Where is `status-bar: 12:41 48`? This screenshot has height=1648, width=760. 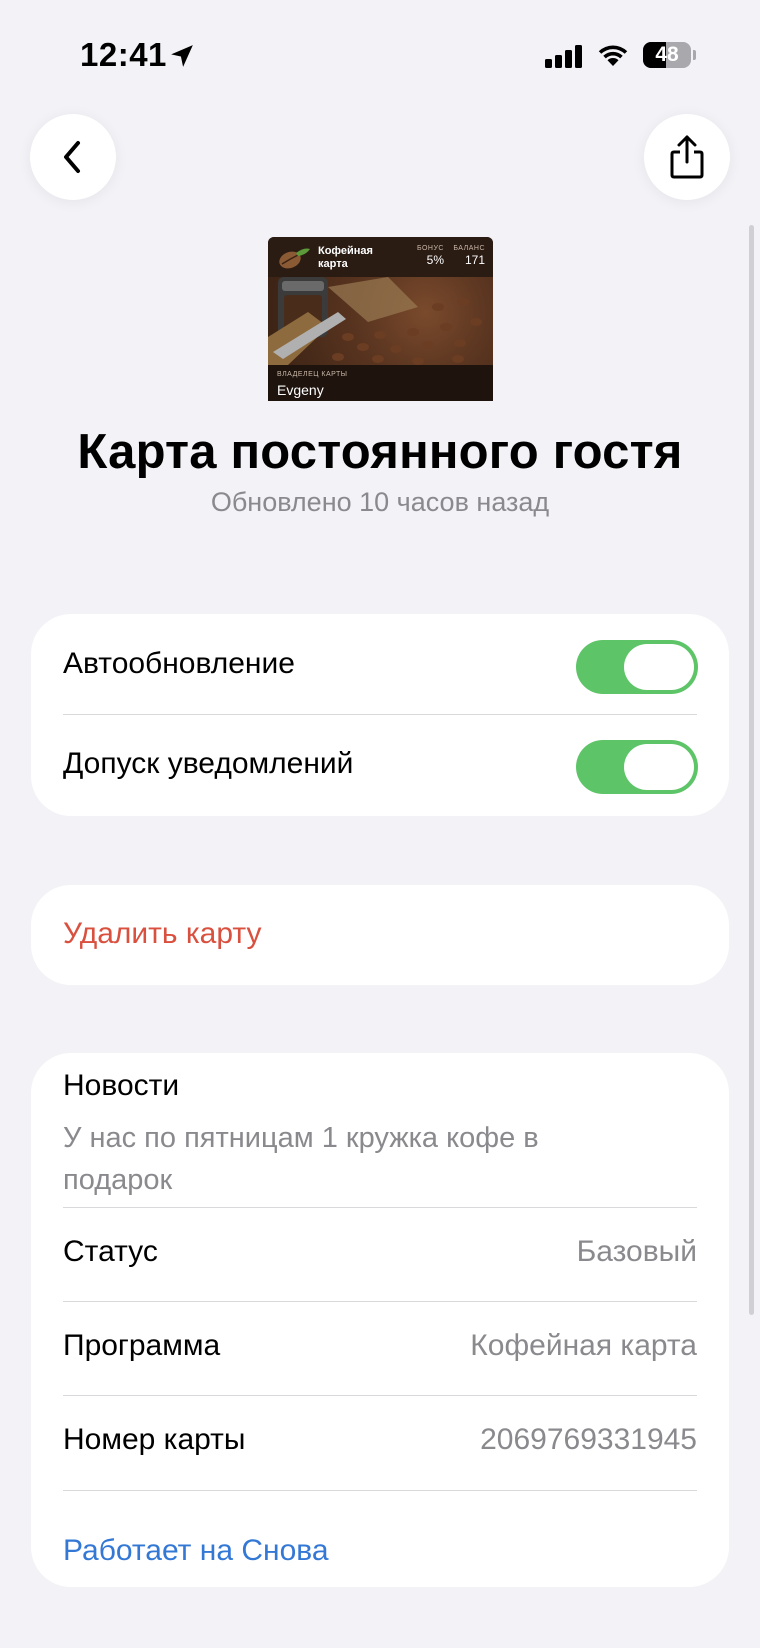 status-bar: 12:41 48 is located at coordinates (380, 55).